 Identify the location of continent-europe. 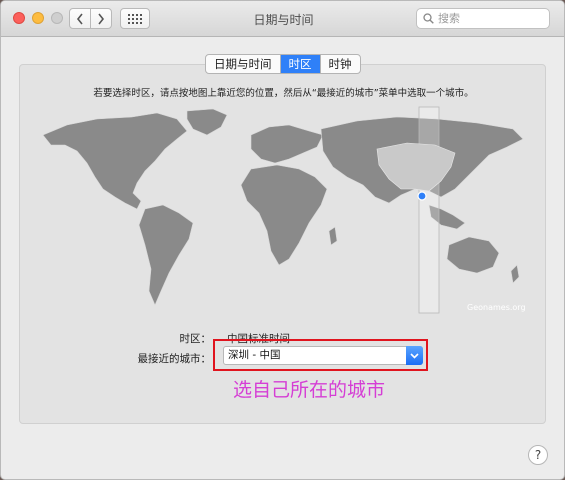
(287, 144).